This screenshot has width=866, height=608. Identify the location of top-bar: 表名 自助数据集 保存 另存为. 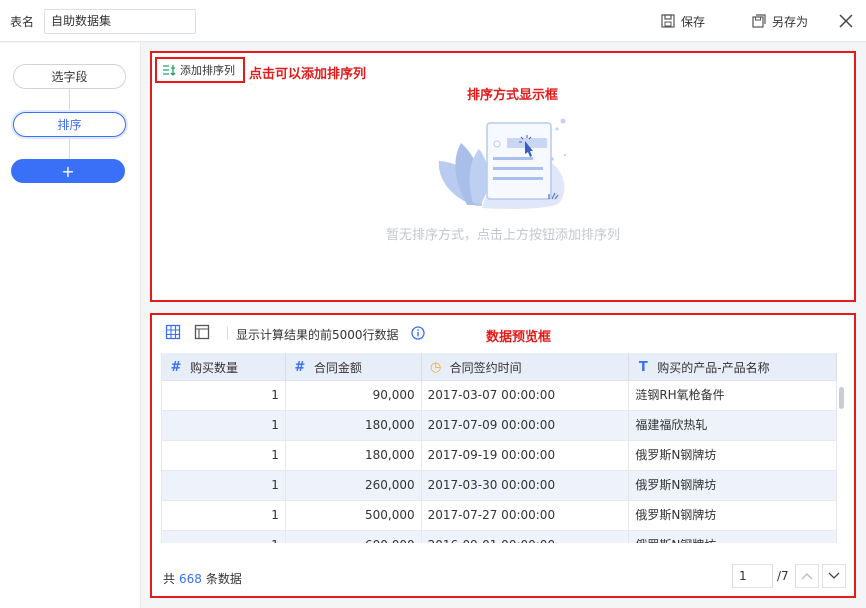
(433, 21).